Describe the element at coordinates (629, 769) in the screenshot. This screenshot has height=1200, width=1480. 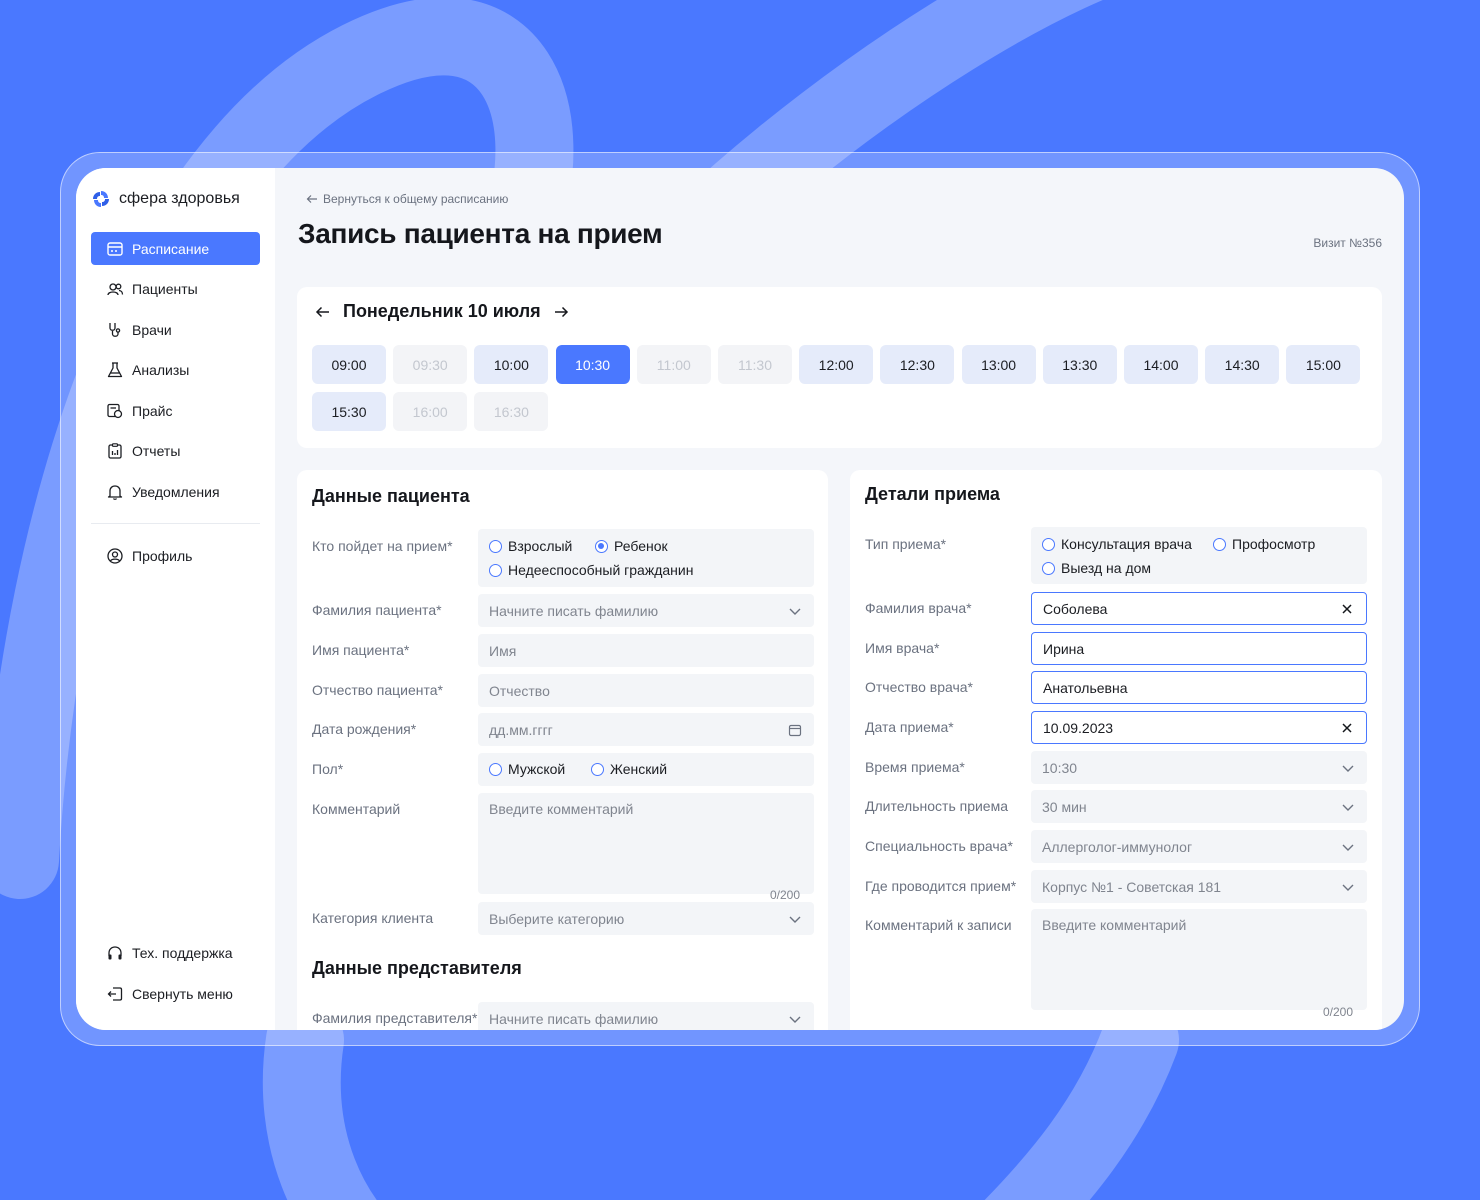
I see `radio-female: Женский` at that location.